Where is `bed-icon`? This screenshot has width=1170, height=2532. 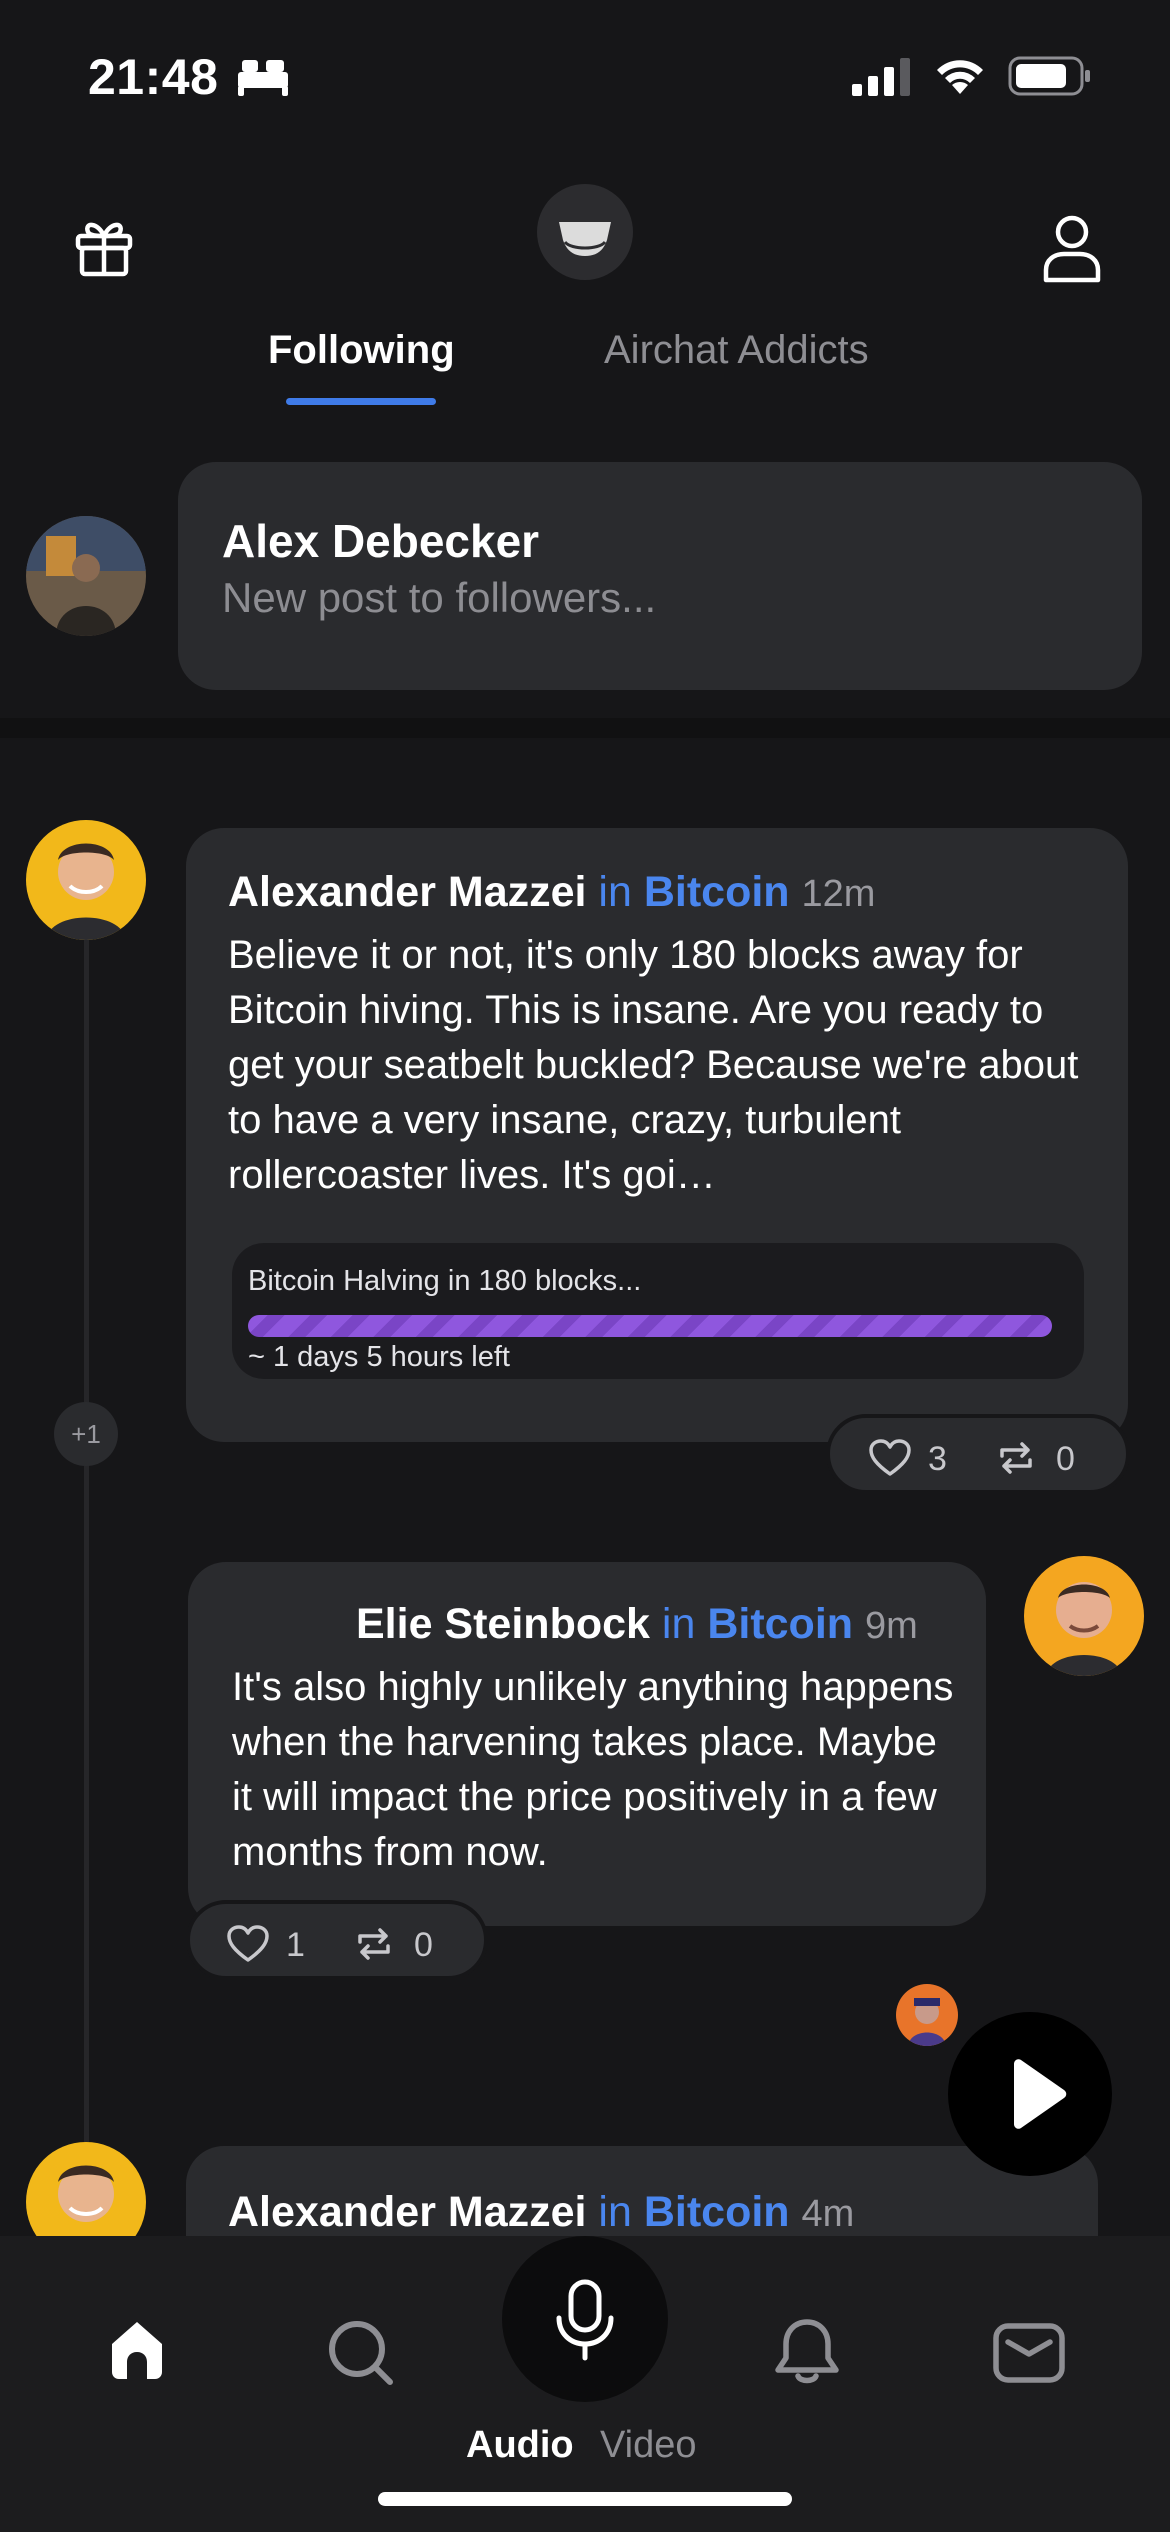 bed-icon is located at coordinates (263, 78).